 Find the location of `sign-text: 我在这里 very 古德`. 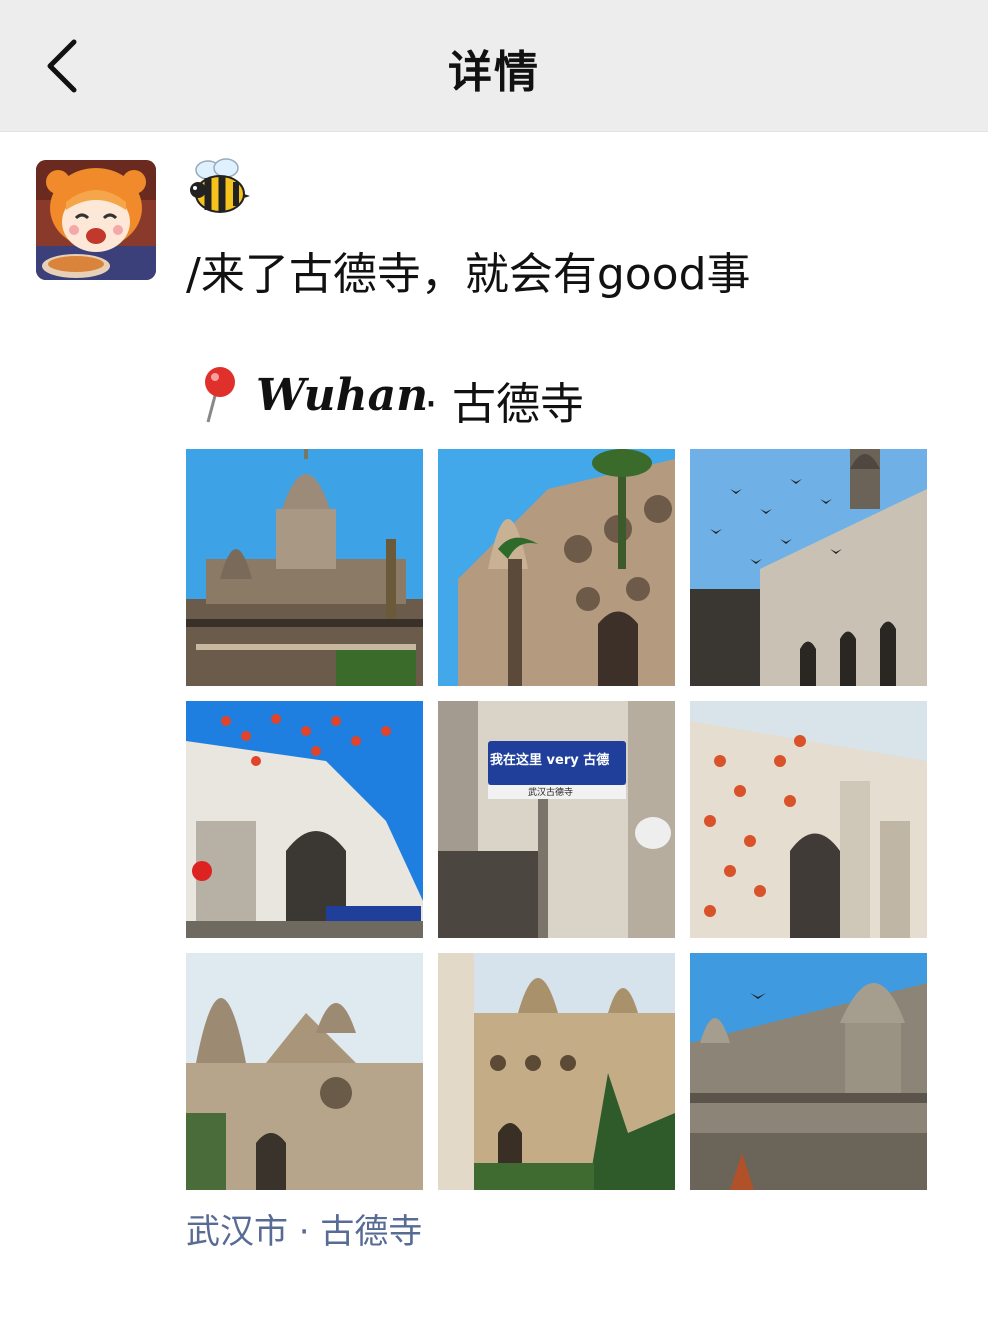

sign-text: 我在这里 very 古德 is located at coordinates (550, 760).